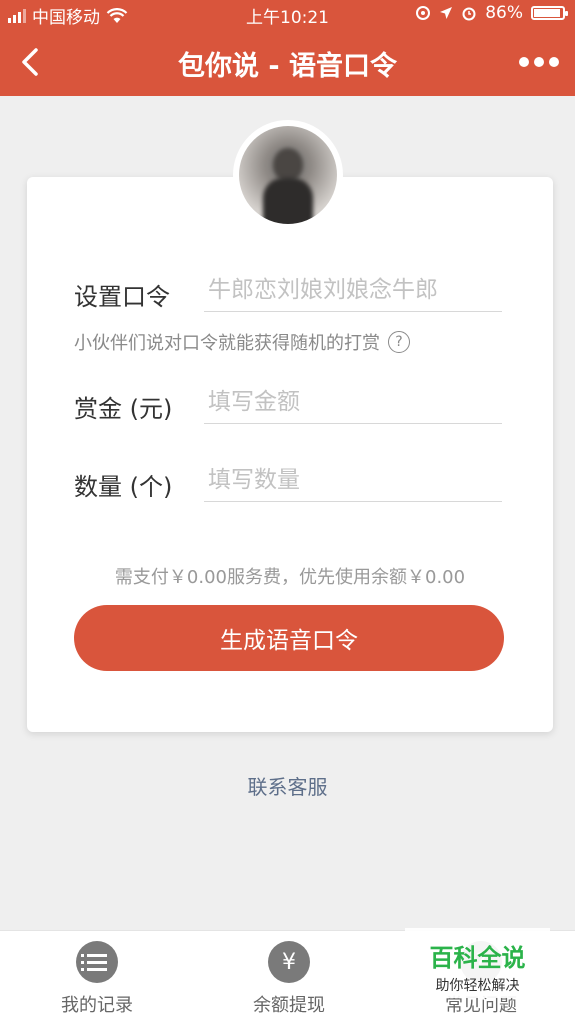 This screenshot has height=1023, width=575. Describe the element at coordinates (549, 13) in the screenshot. I see `battery-icon` at that location.